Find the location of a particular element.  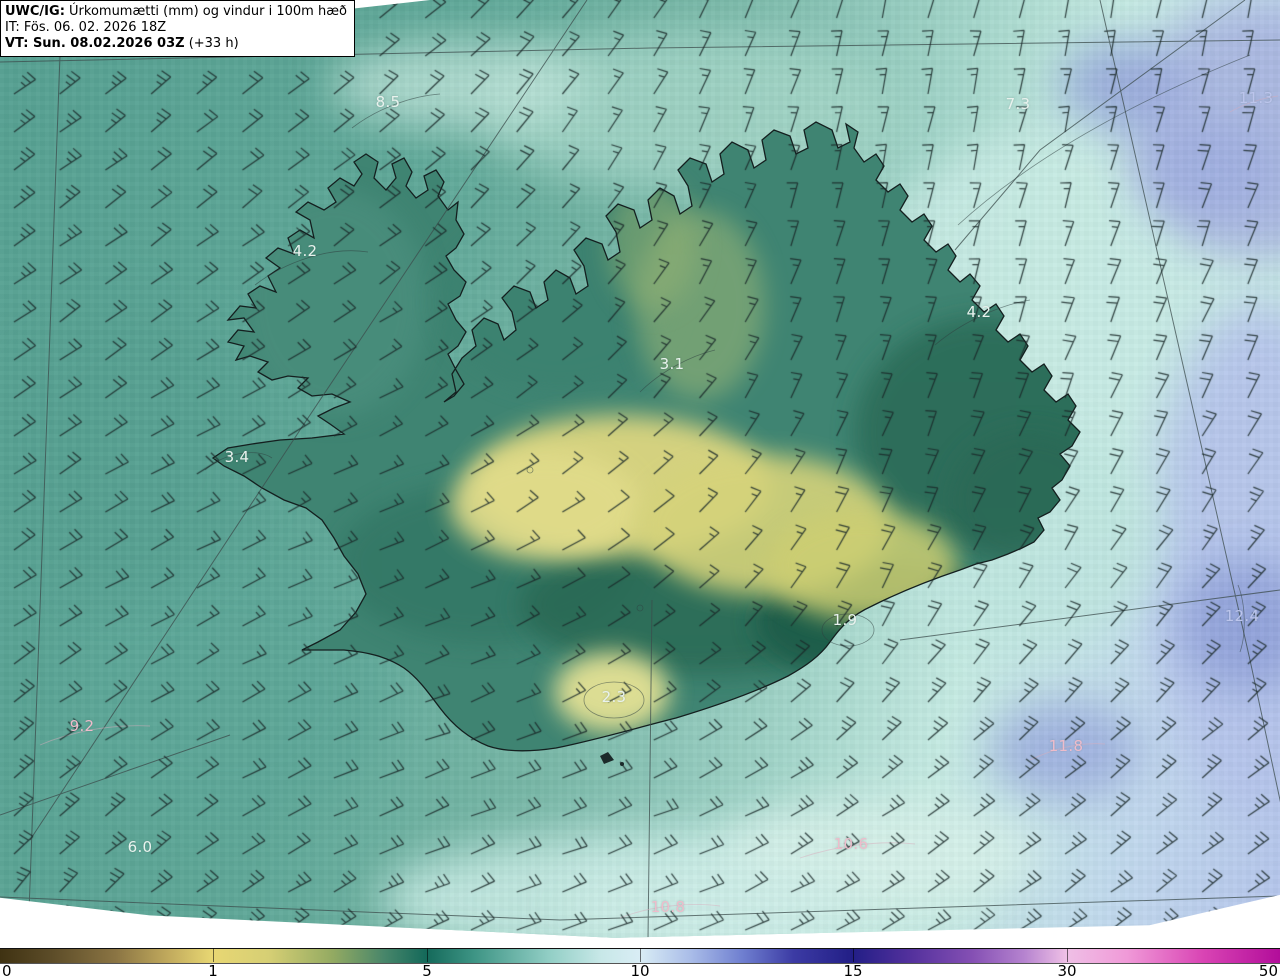

colorbar-tick-label: 30 is located at coordinates (1067, 970).